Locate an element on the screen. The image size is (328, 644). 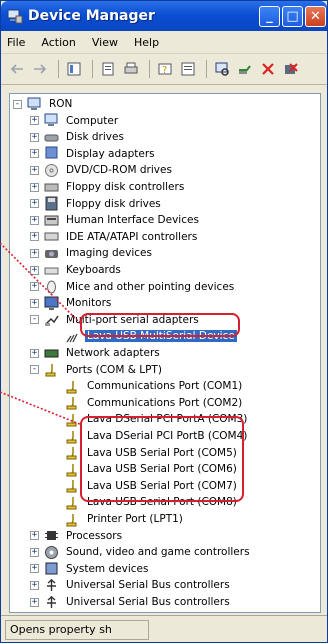
tree-item-label: DVD/CD-ROM drives is located at coordinates (119, 170).